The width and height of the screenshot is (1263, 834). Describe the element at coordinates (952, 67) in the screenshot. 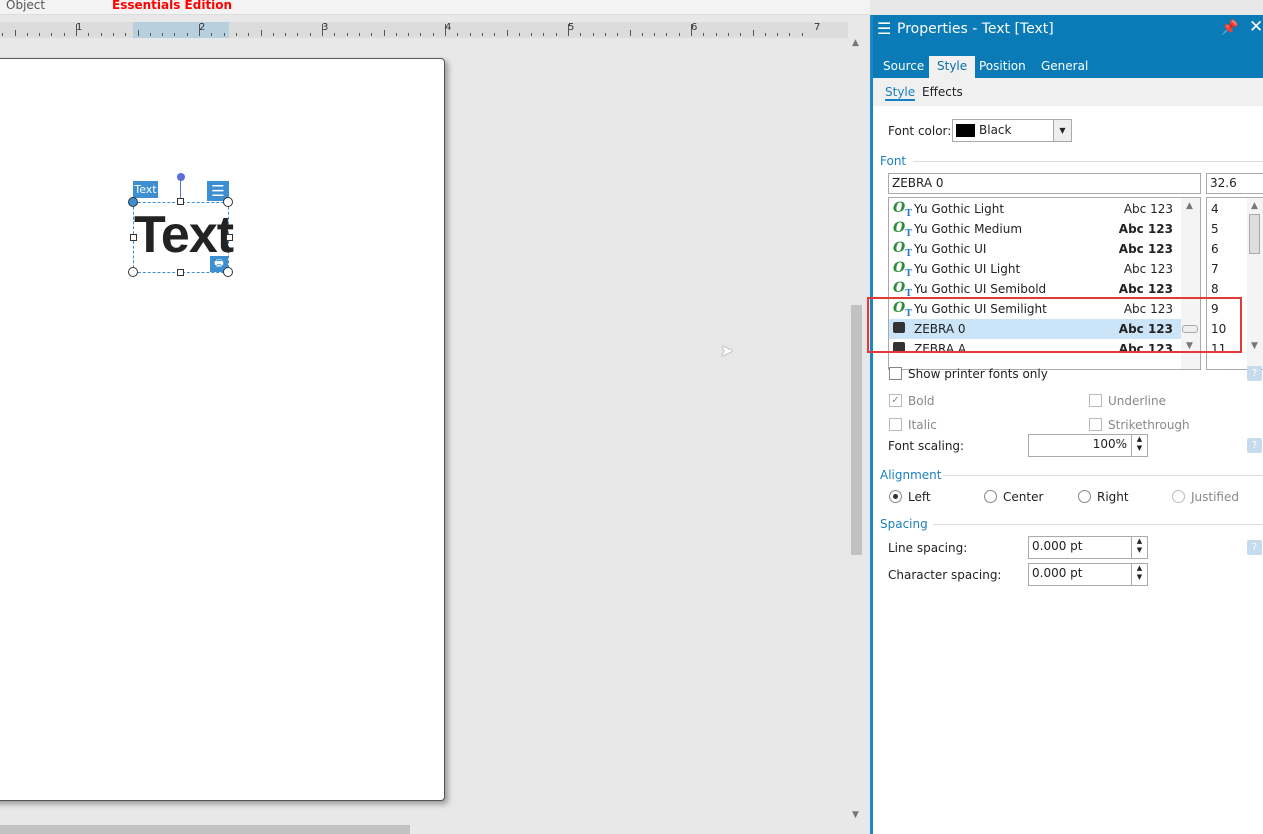

I see `tab-style: Style` at that location.